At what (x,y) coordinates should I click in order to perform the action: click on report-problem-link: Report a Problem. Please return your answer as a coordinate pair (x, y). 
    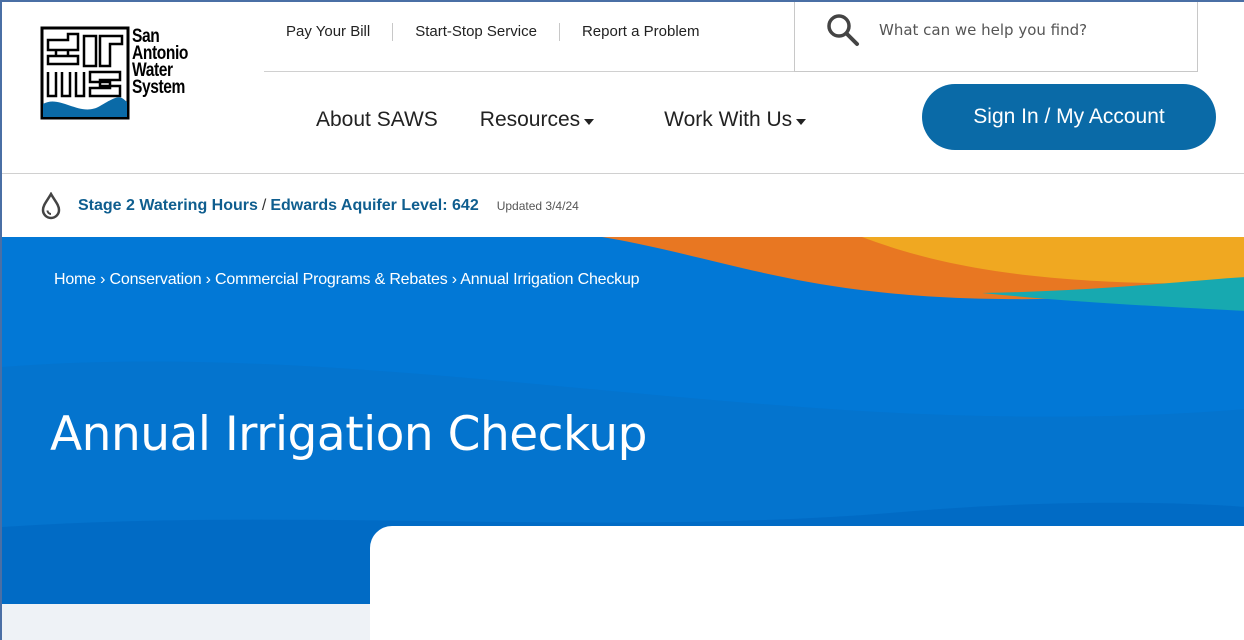
    Looking at the image, I should click on (641, 32).